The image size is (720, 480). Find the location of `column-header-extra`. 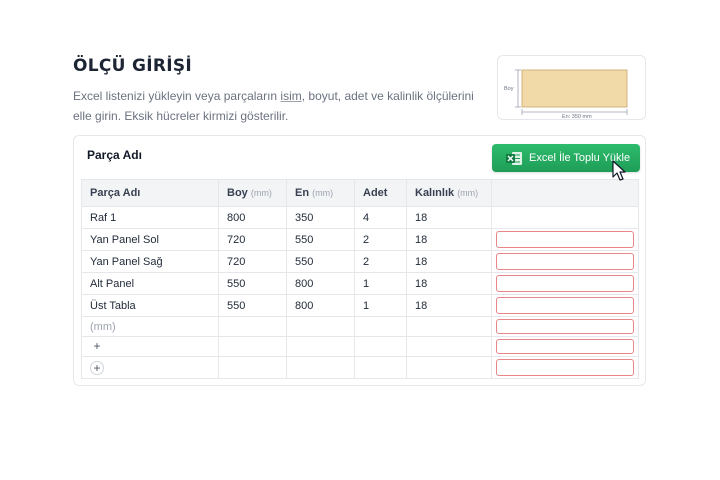

column-header-extra is located at coordinates (565, 193).